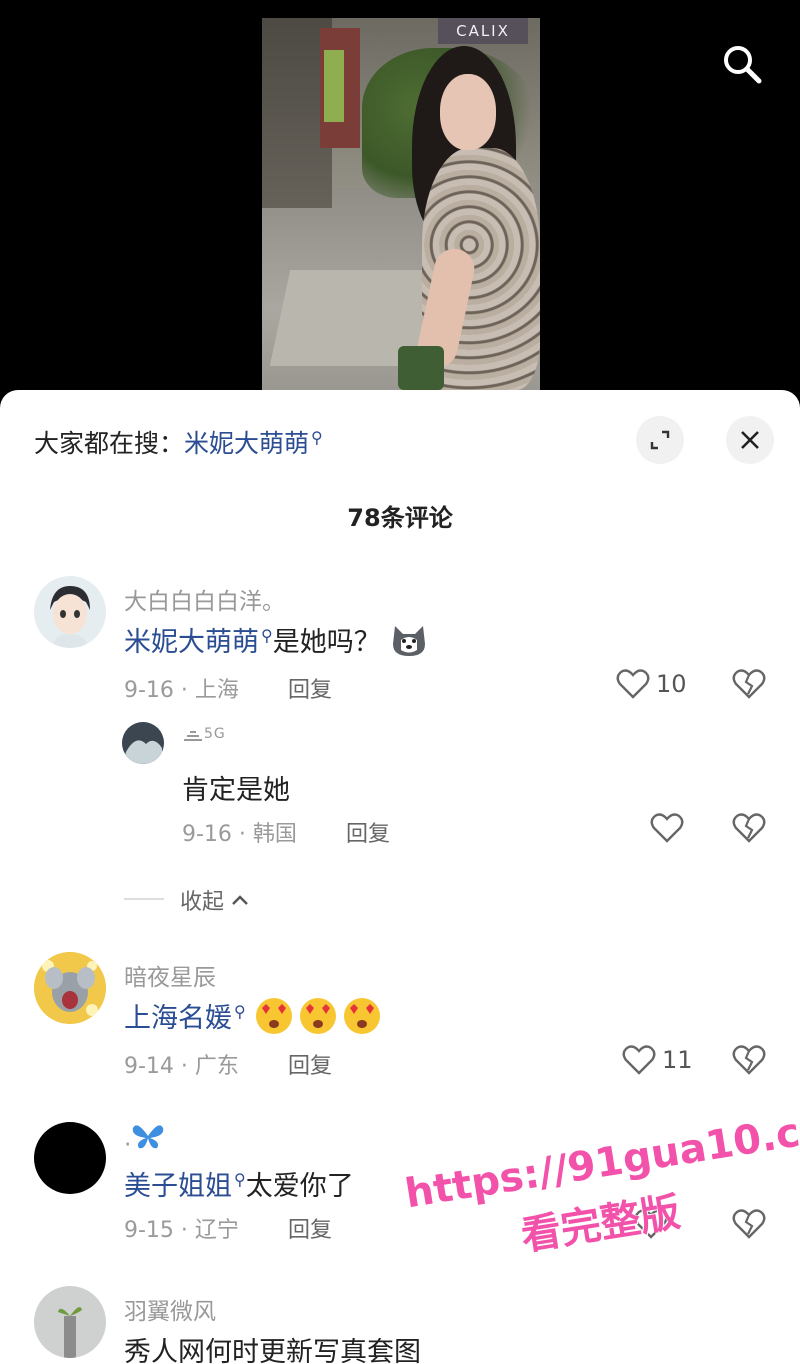 This screenshot has width=800, height=1364. I want to click on comment-date-location: 9-16 · 上海, so click(181, 690).